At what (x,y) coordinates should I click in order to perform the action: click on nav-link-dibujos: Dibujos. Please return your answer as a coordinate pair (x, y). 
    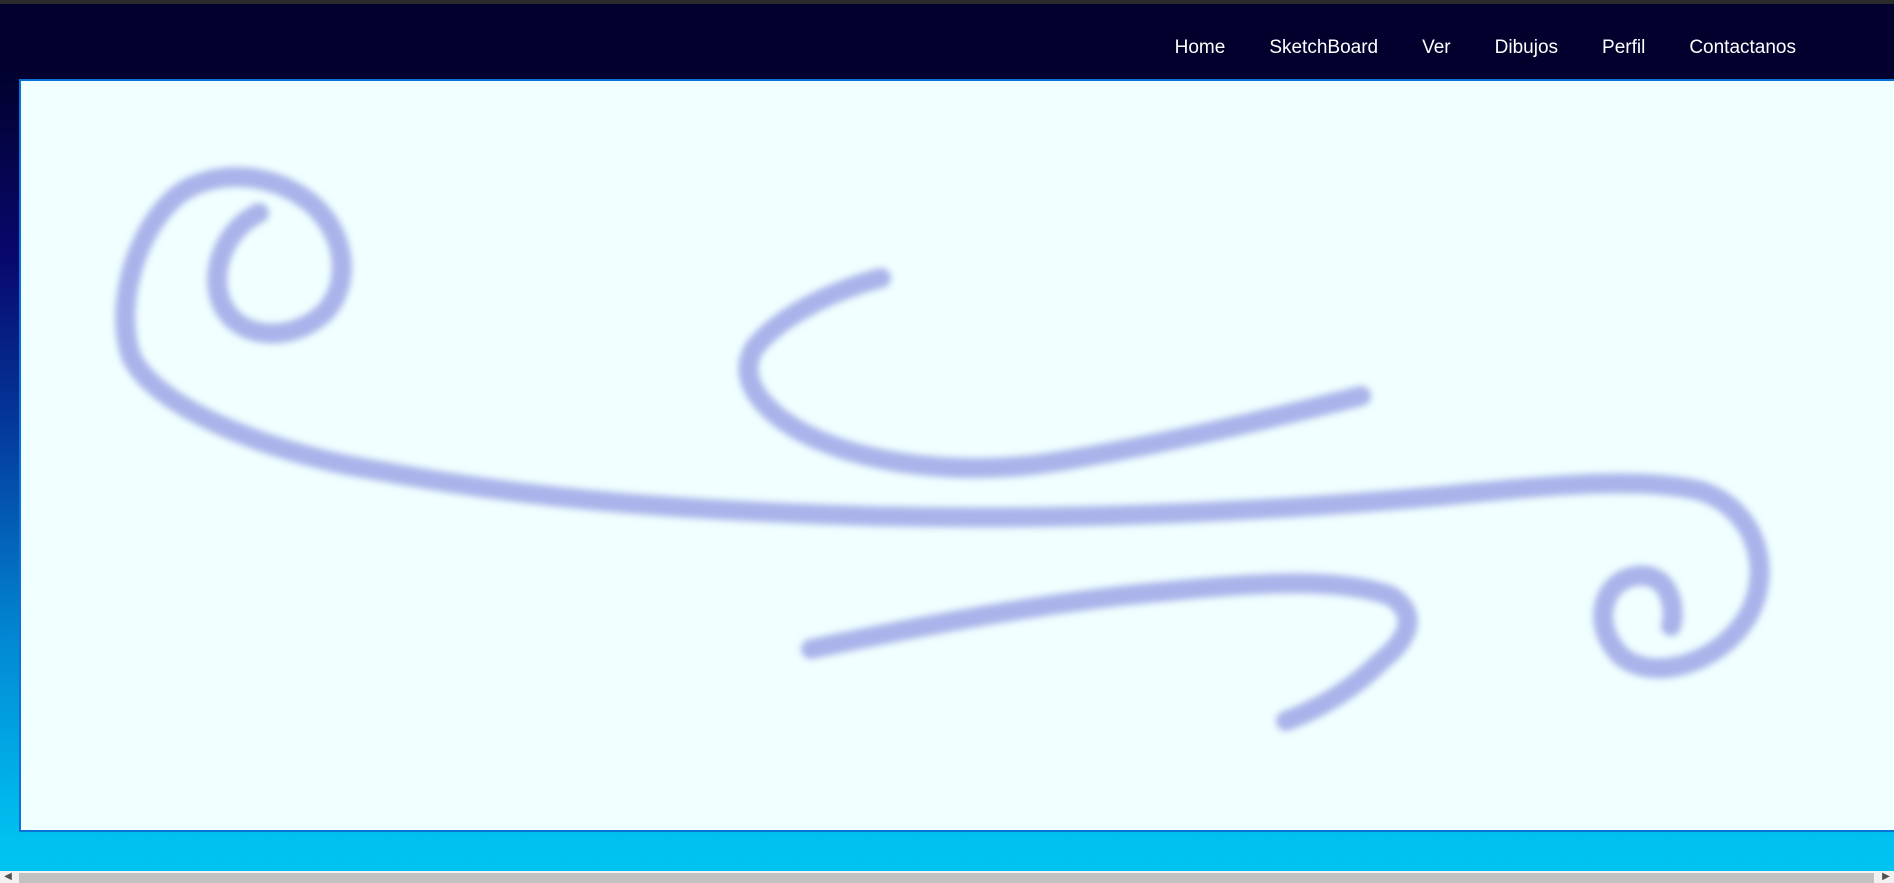
    Looking at the image, I should click on (1526, 47).